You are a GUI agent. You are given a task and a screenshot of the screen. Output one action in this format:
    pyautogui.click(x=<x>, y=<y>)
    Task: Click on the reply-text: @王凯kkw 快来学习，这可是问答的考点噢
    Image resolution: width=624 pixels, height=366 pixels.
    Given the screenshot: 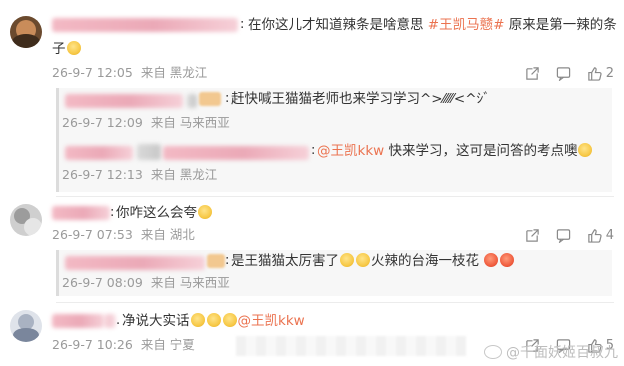 What is the action you would take?
    pyautogui.click(x=455, y=151)
    